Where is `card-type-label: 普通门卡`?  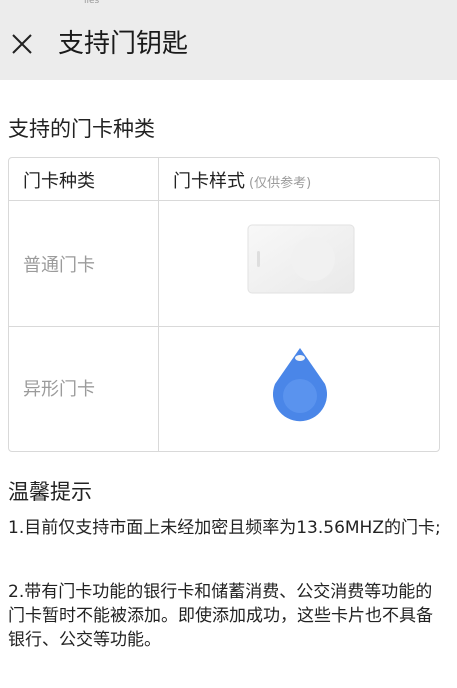
card-type-label: 普通门卡 is located at coordinates (59, 265).